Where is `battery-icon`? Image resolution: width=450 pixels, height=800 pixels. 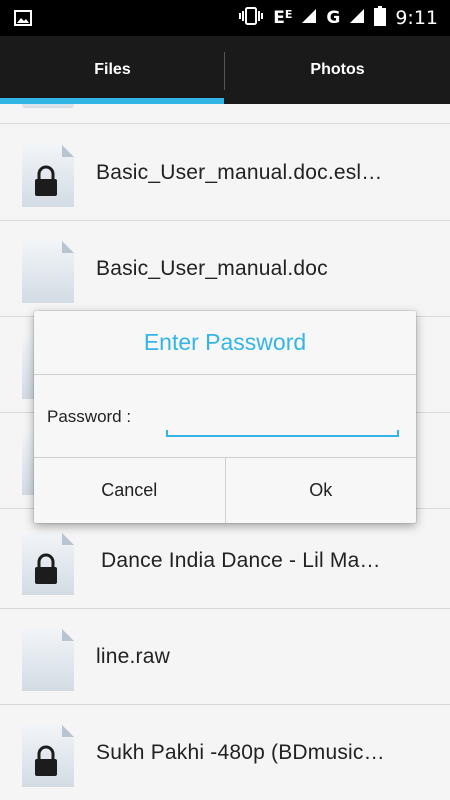 battery-icon is located at coordinates (380, 18).